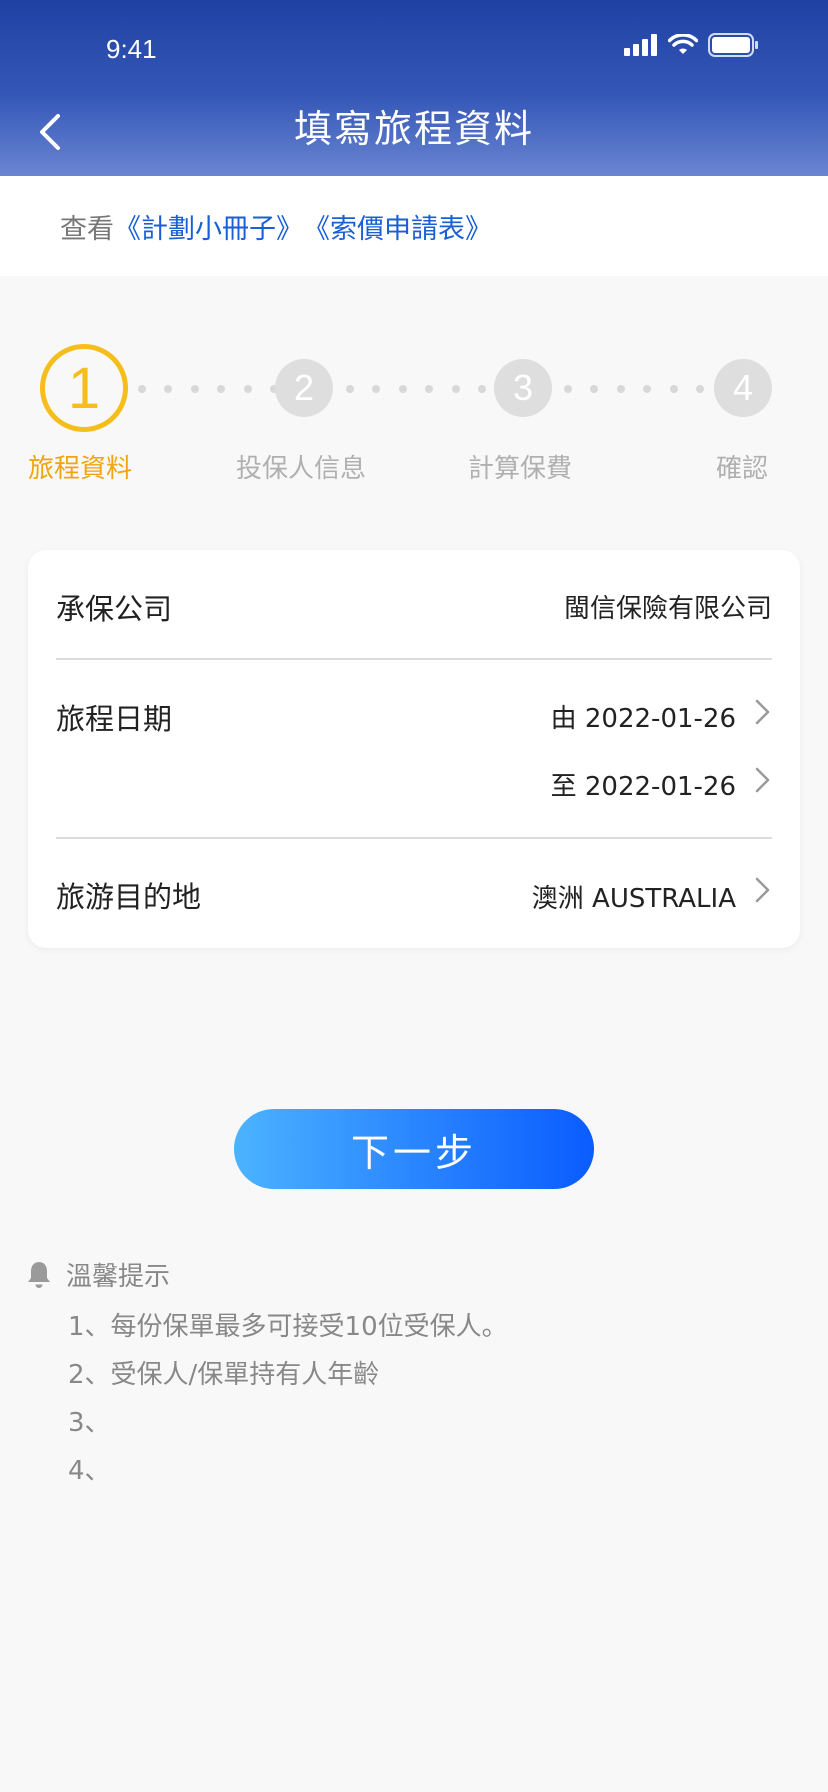 The image size is (828, 1792). I want to click on destination-field: 澳洲 AUSTRALIA, so click(616, 891).